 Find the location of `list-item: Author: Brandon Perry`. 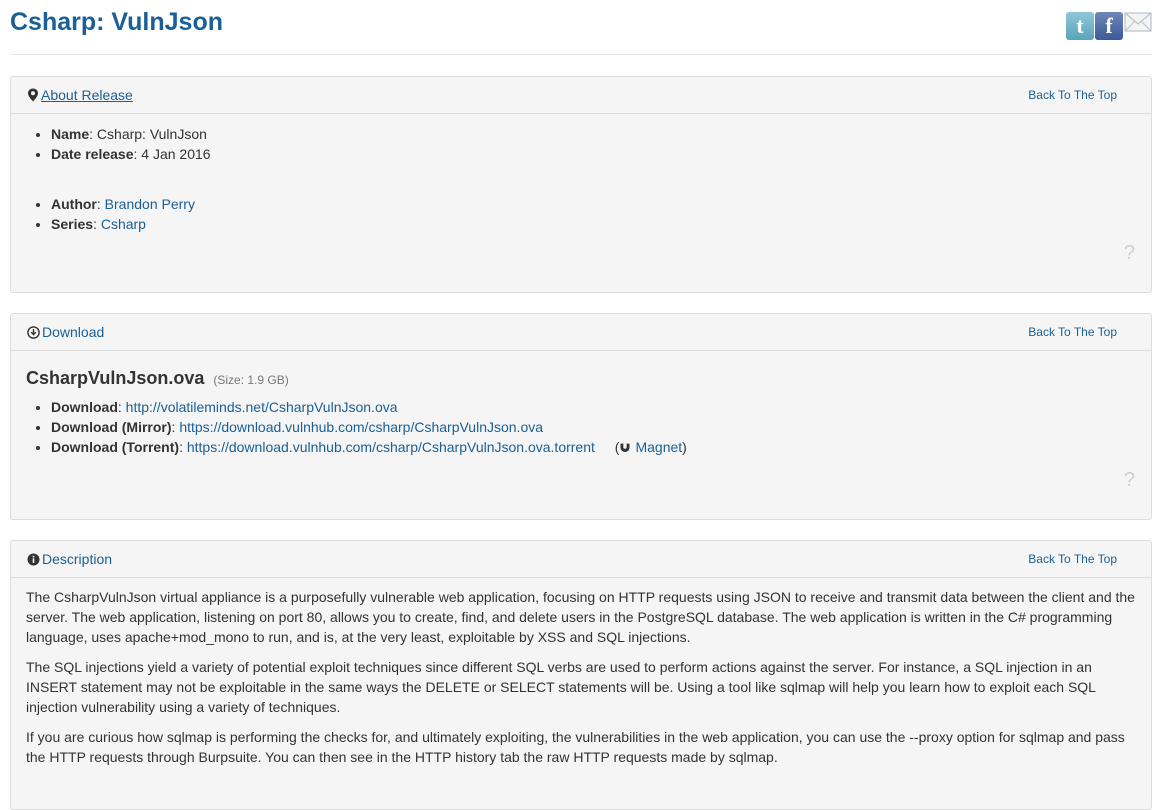

list-item: Author: Brandon Perry is located at coordinates (593, 204).